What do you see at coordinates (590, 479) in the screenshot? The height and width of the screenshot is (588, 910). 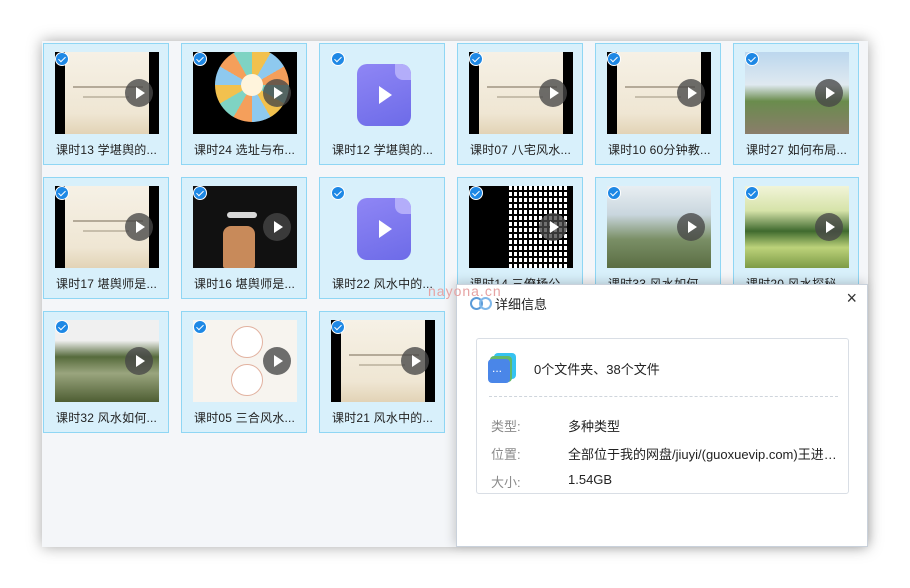 I see `size-value: 1.54GB` at bounding box center [590, 479].